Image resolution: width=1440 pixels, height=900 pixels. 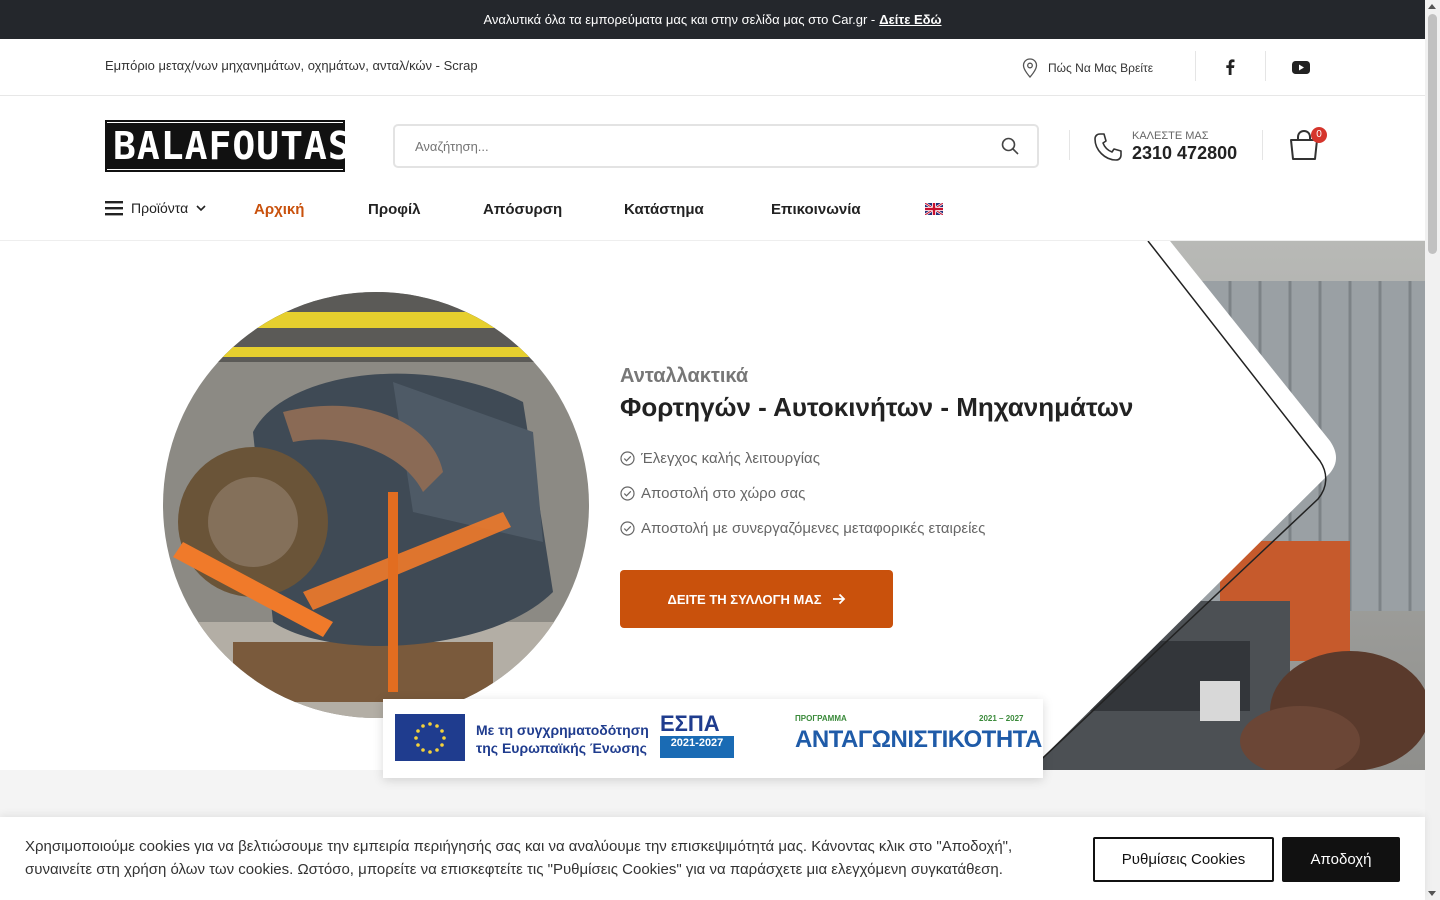 What do you see at coordinates (430, 737) in the screenshot?
I see `eu-flag-icon` at bounding box center [430, 737].